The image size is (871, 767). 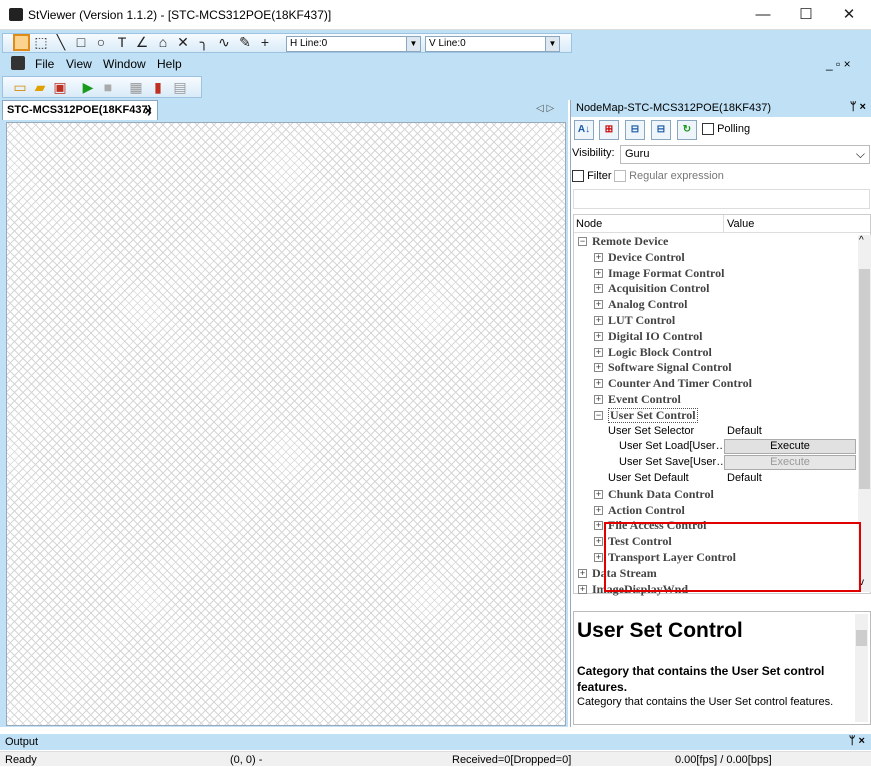 What do you see at coordinates (726, 129) in the screenshot?
I see `polling-checkbox: Polling` at bounding box center [726, 129].